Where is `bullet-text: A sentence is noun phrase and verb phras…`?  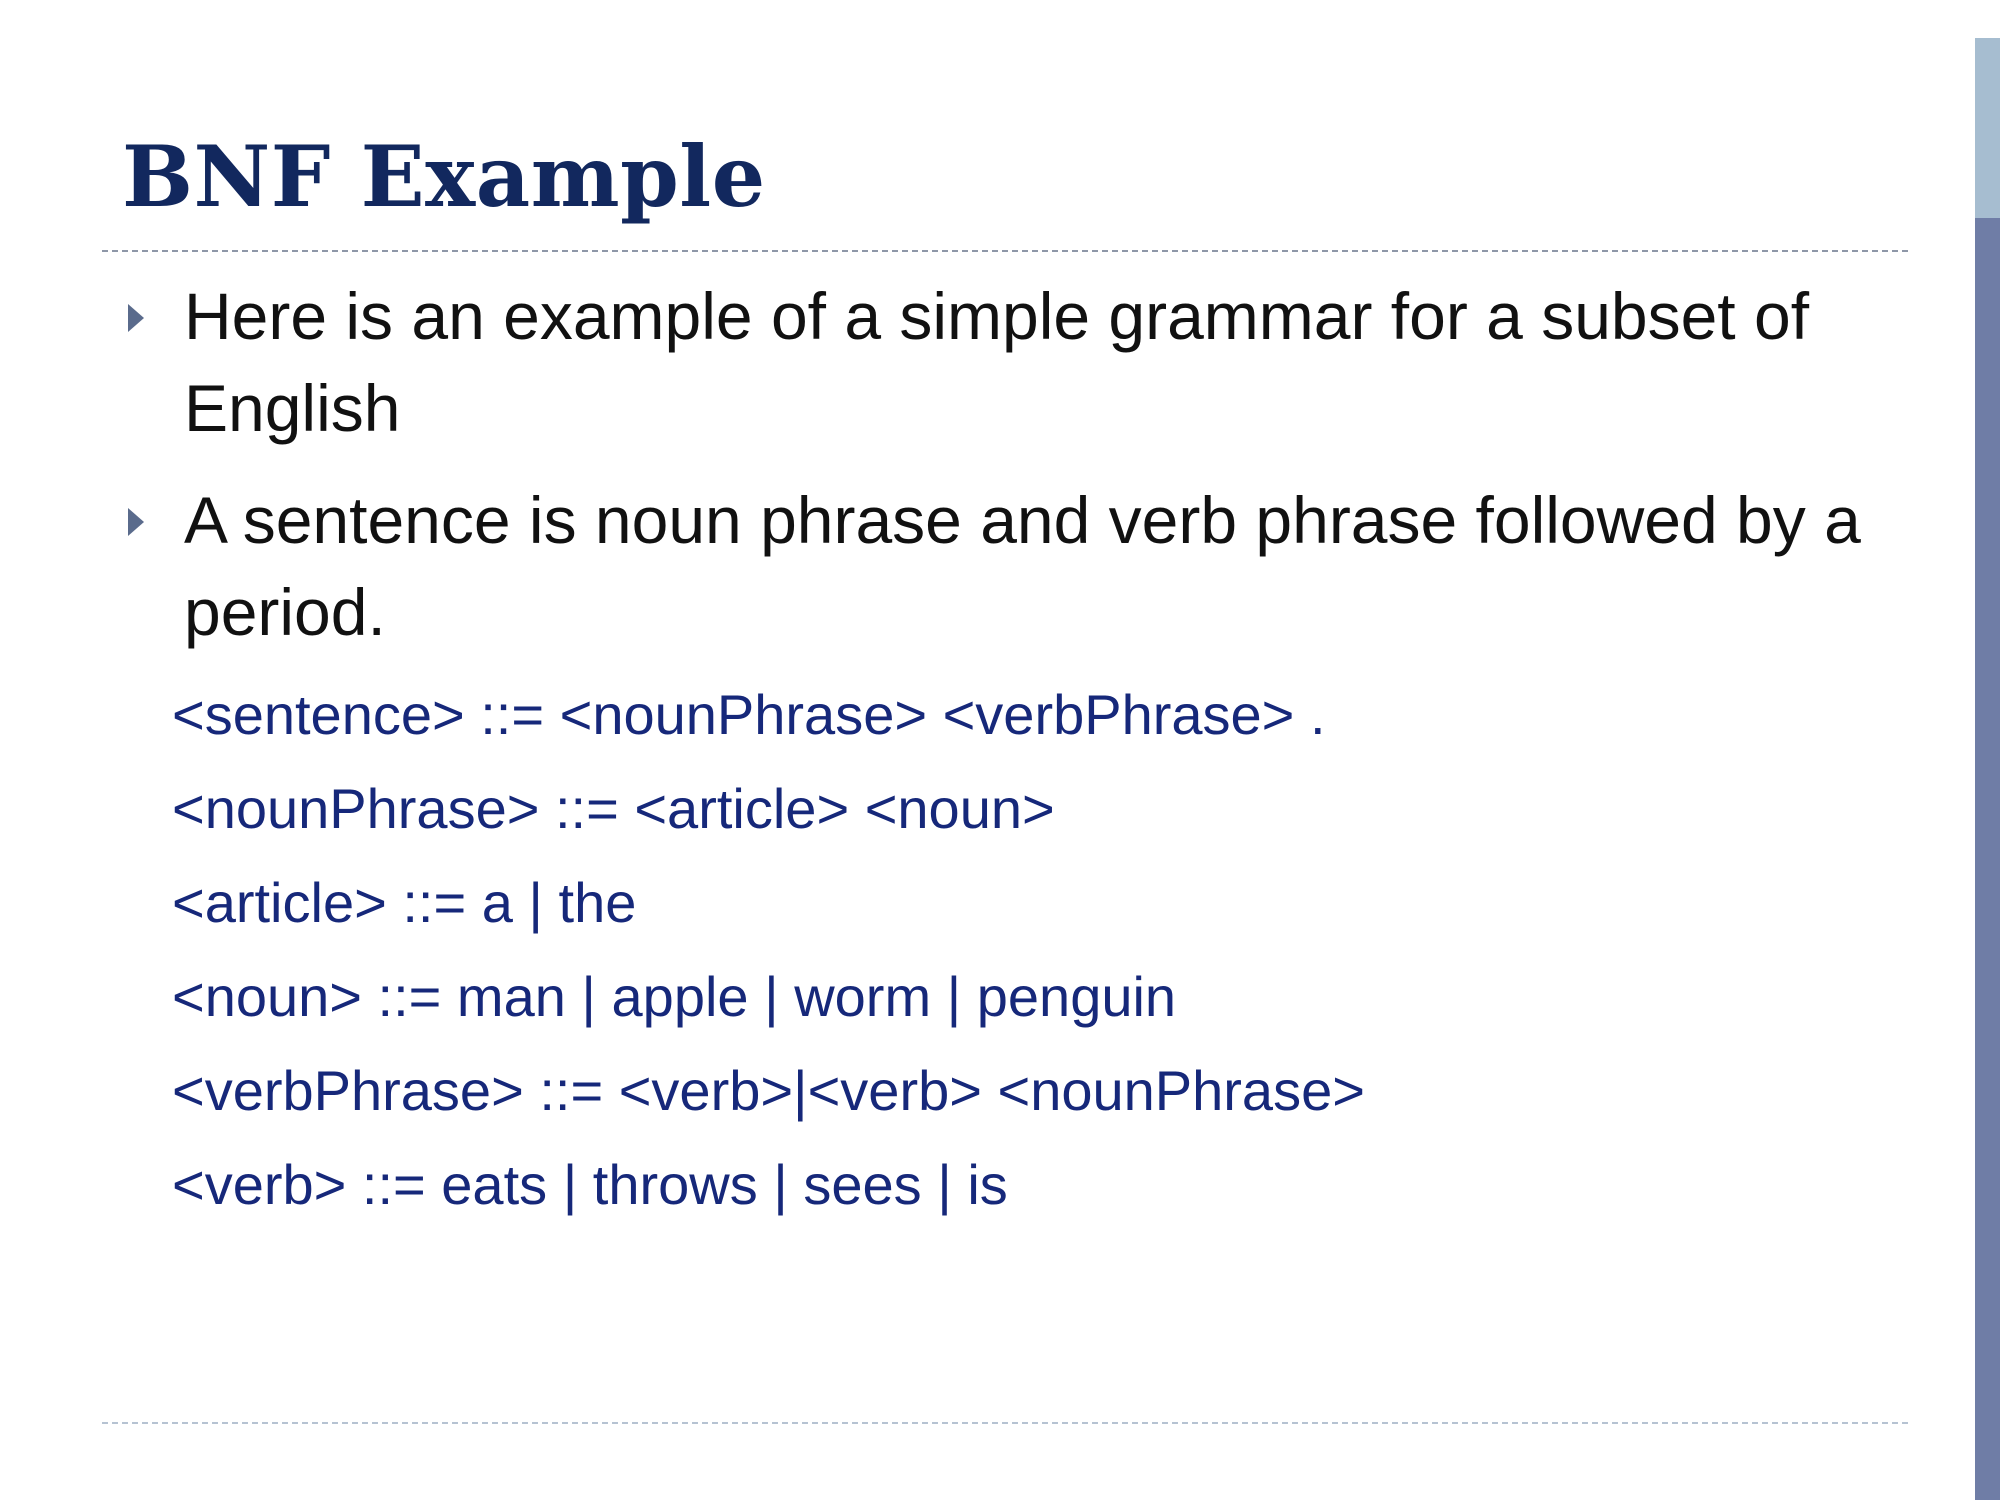 bullet-text: A sentence is noun phrase and verb phras… is located at coordinates (1022, 566).